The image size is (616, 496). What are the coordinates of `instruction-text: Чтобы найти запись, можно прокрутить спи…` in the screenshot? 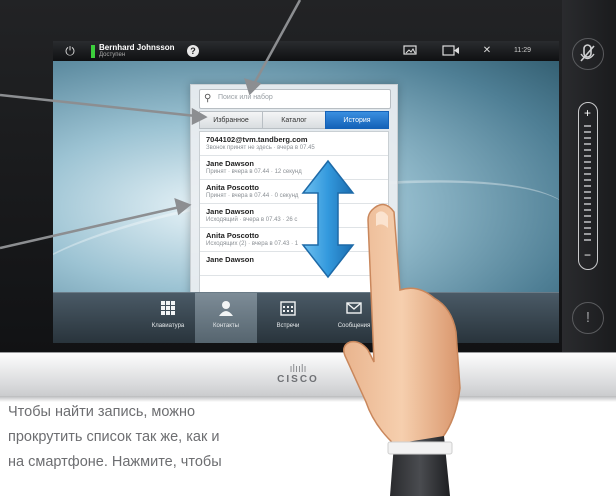 It's located at (188, 437).